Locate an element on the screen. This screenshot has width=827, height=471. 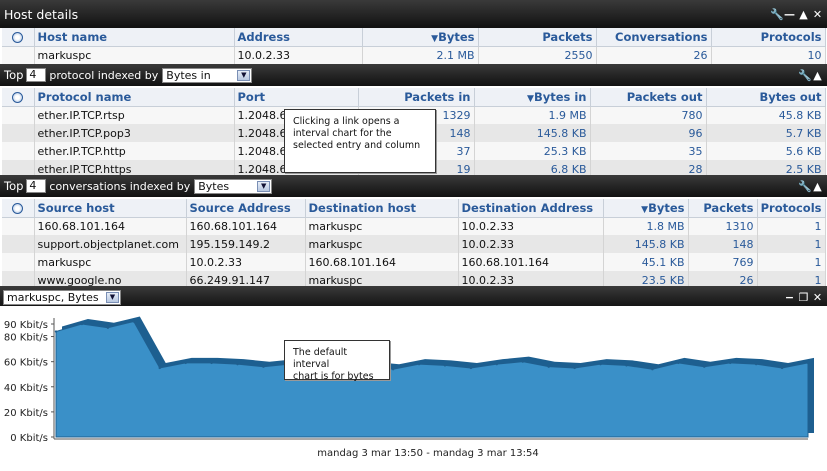
cell-packets-out: 780 is located at coordinates (648, 115).